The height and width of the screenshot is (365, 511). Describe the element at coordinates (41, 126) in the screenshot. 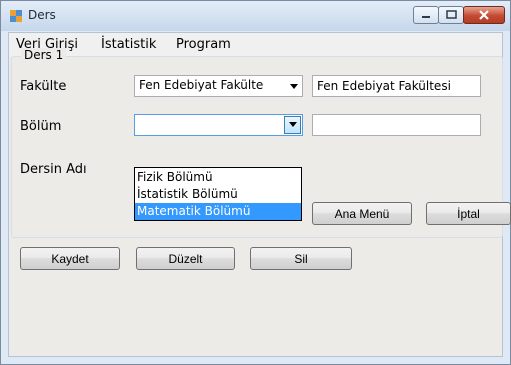

I see `bolum-label: Bölüm` at that location.